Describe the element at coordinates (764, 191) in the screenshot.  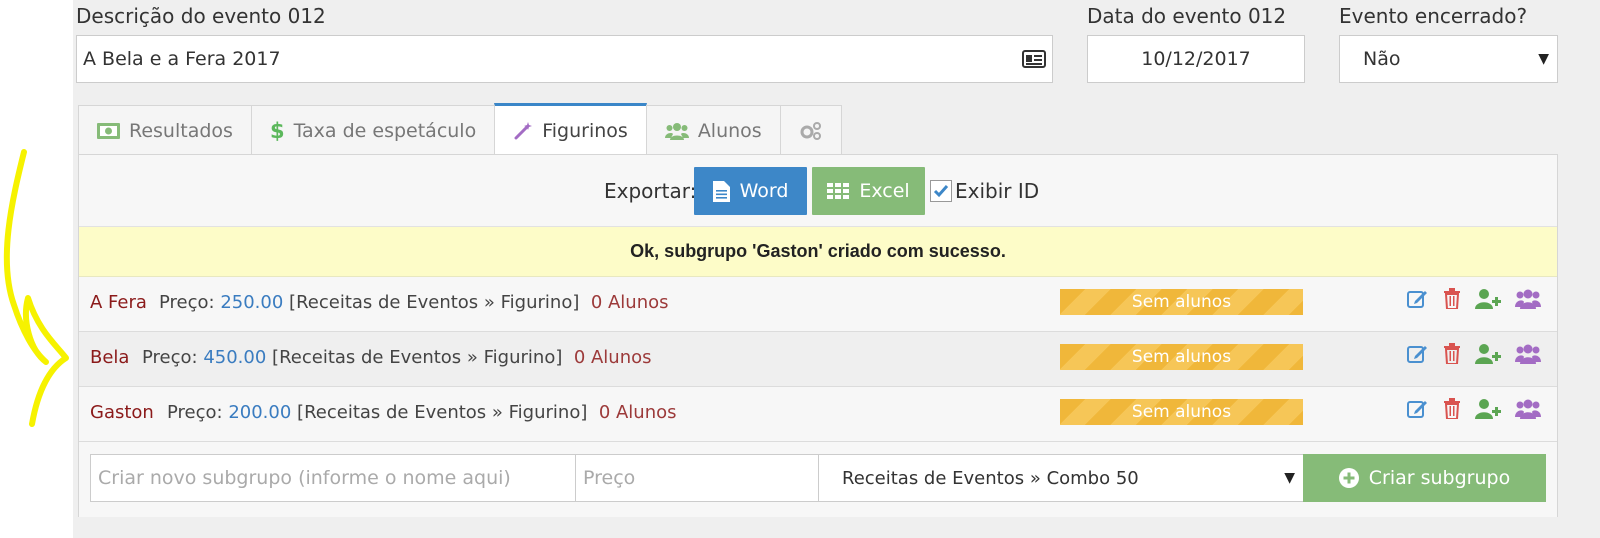
I see `word-label: Word` at that location.